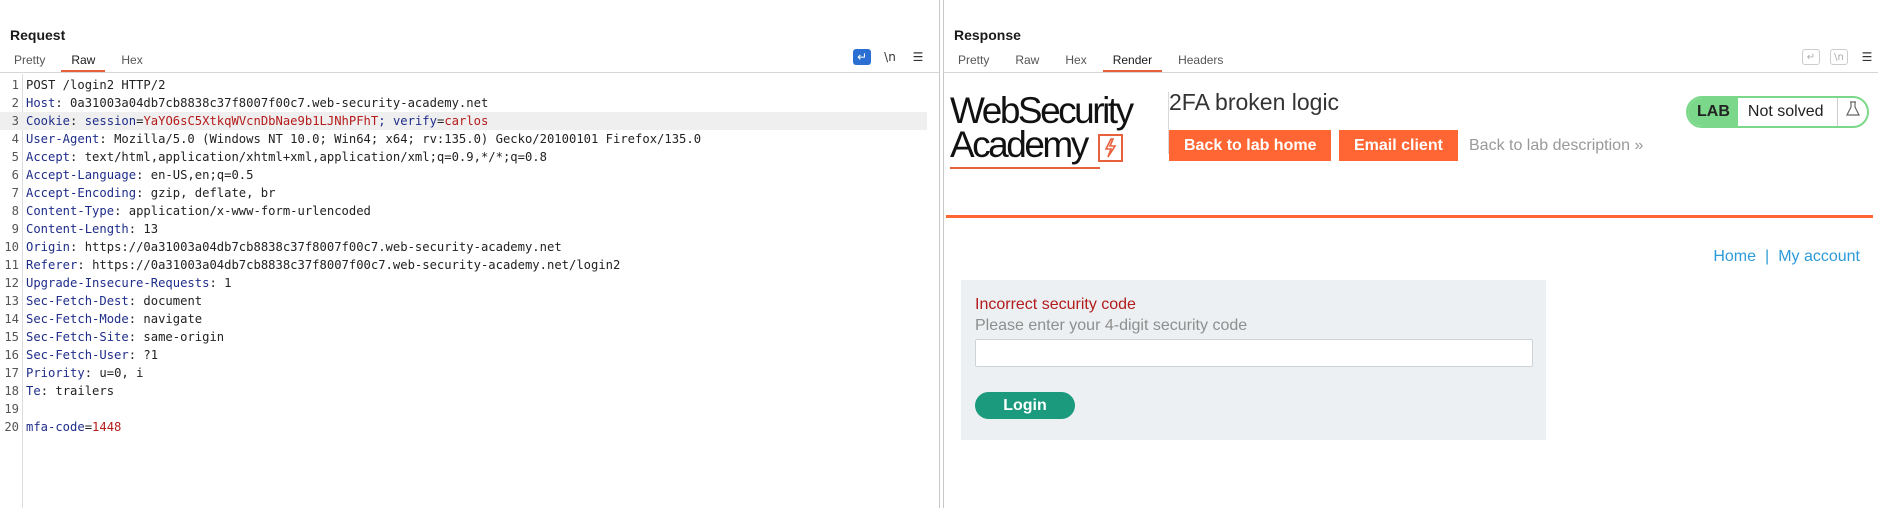 This screenshot has width=1878, height=508. I want to click on tab-render: Render, so click(1132, 61).